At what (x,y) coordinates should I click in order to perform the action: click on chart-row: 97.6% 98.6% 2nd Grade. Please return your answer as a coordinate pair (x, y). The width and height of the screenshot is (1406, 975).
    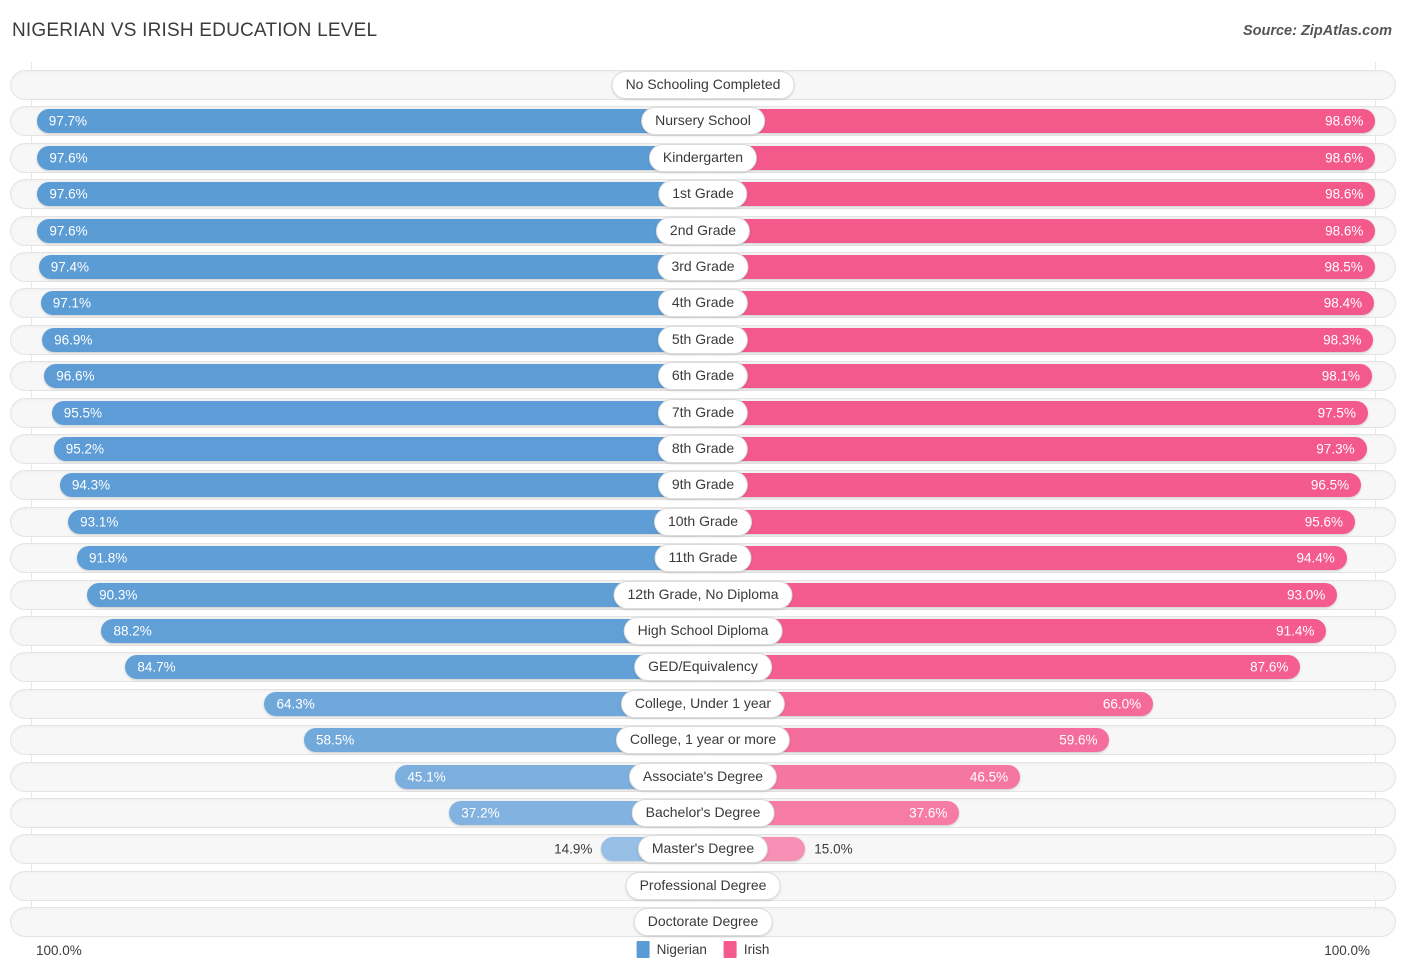
    Looking at the image, I should click on (703, 230).